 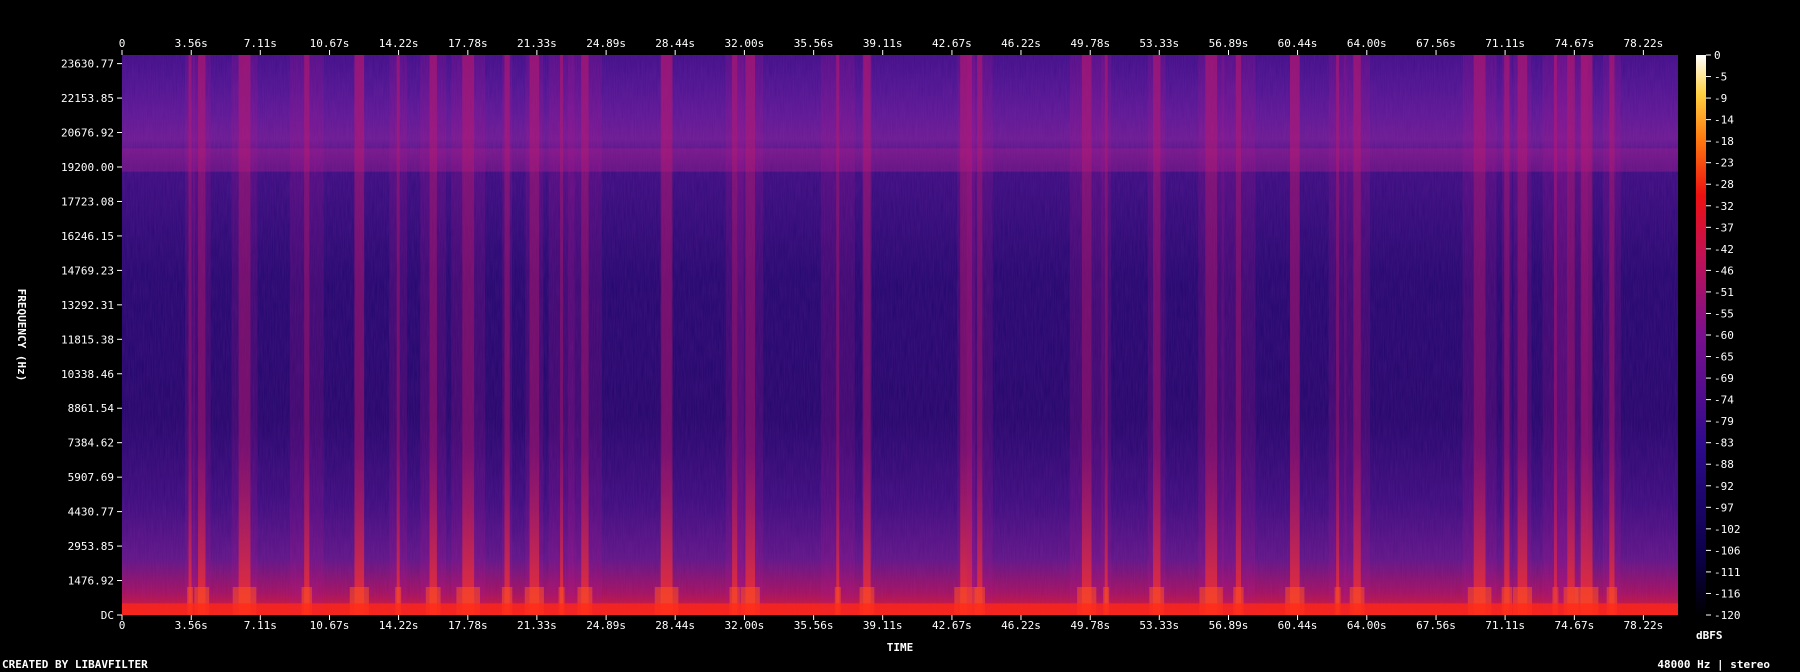 I want to click on x-tick-top-label: 24.89s, so click(x=606, y=43).